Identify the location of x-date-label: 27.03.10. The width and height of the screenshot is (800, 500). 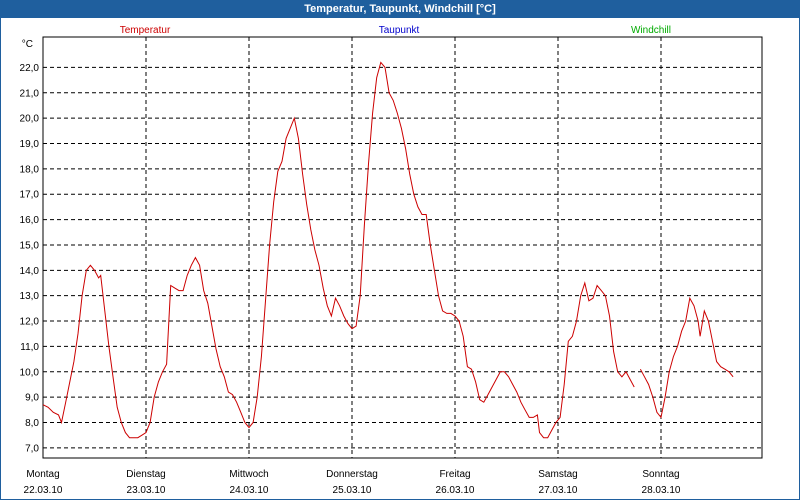
(558, 490).